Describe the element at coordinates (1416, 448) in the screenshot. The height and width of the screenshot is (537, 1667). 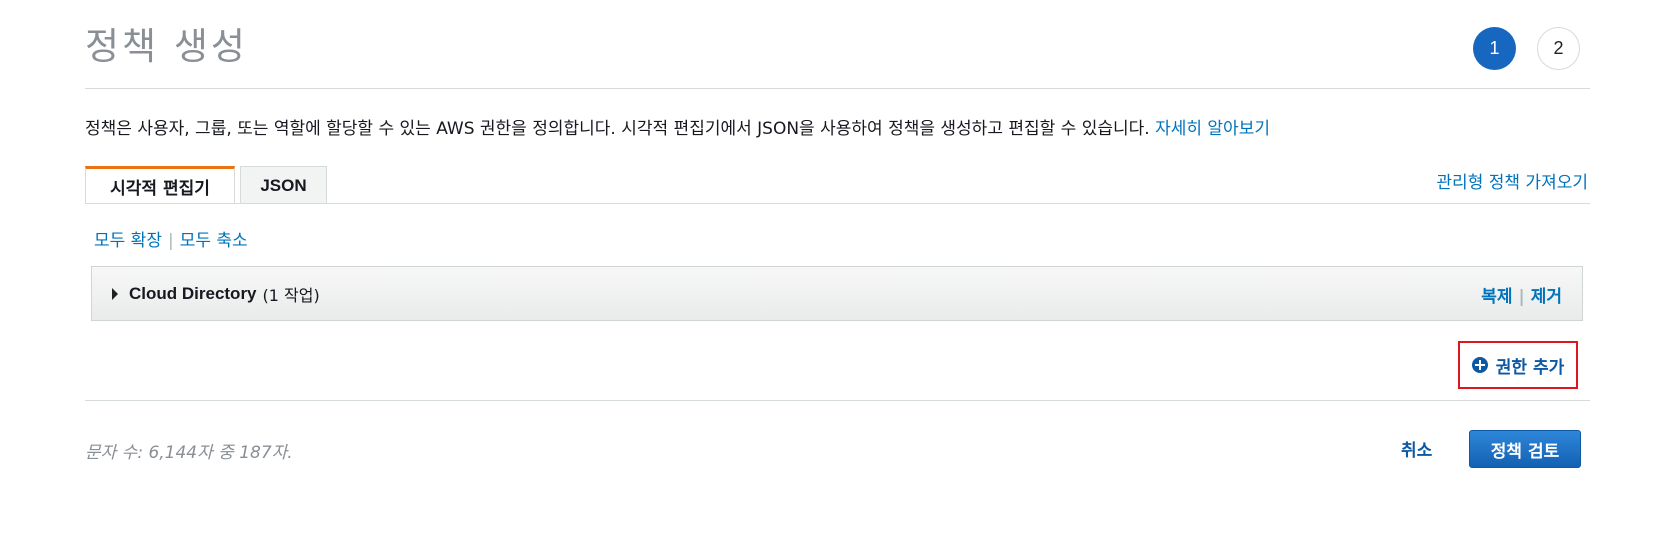
I see `cancel-button: 취소` at that location.